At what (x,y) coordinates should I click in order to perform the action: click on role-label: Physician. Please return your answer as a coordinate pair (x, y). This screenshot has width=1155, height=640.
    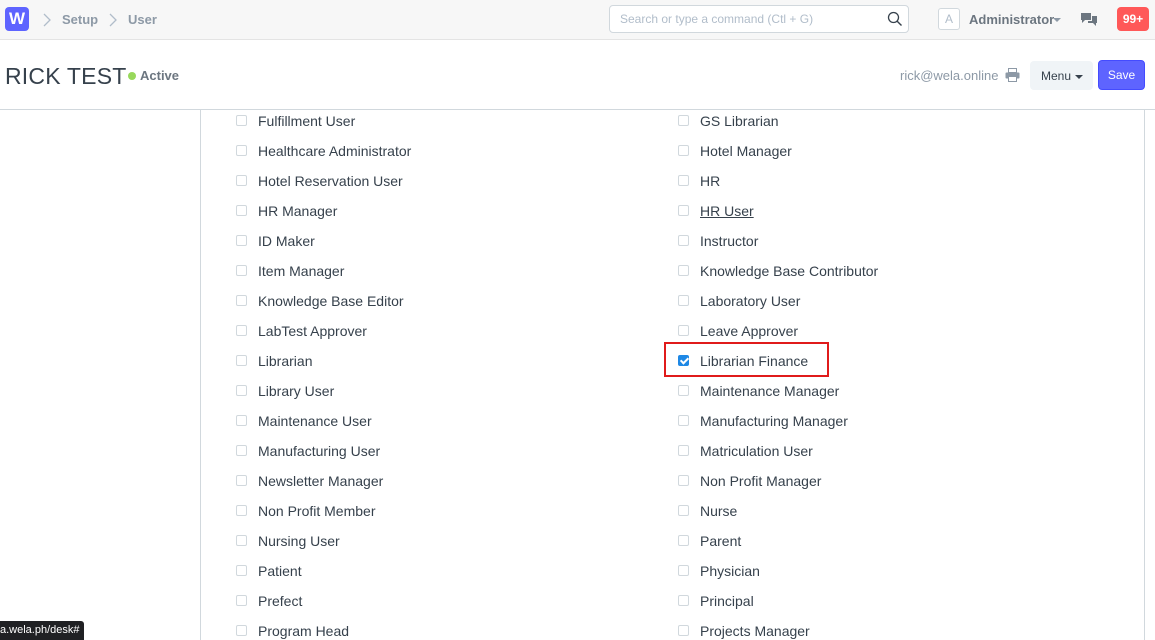
    Looking at the image, I should click on (730, 571).